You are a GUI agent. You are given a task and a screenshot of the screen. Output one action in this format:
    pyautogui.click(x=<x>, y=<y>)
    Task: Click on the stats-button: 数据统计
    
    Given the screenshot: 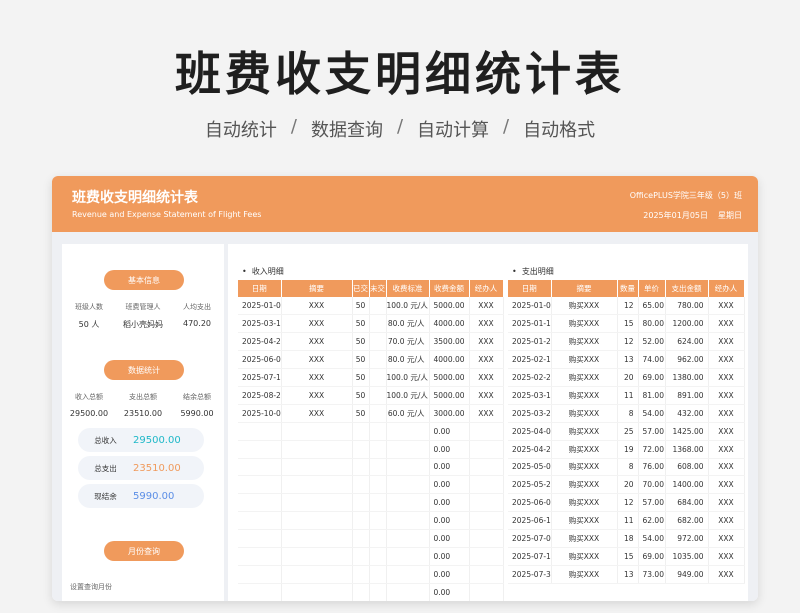 What is the action you would take?
    pyautogui.click(x=144, y=370)
    